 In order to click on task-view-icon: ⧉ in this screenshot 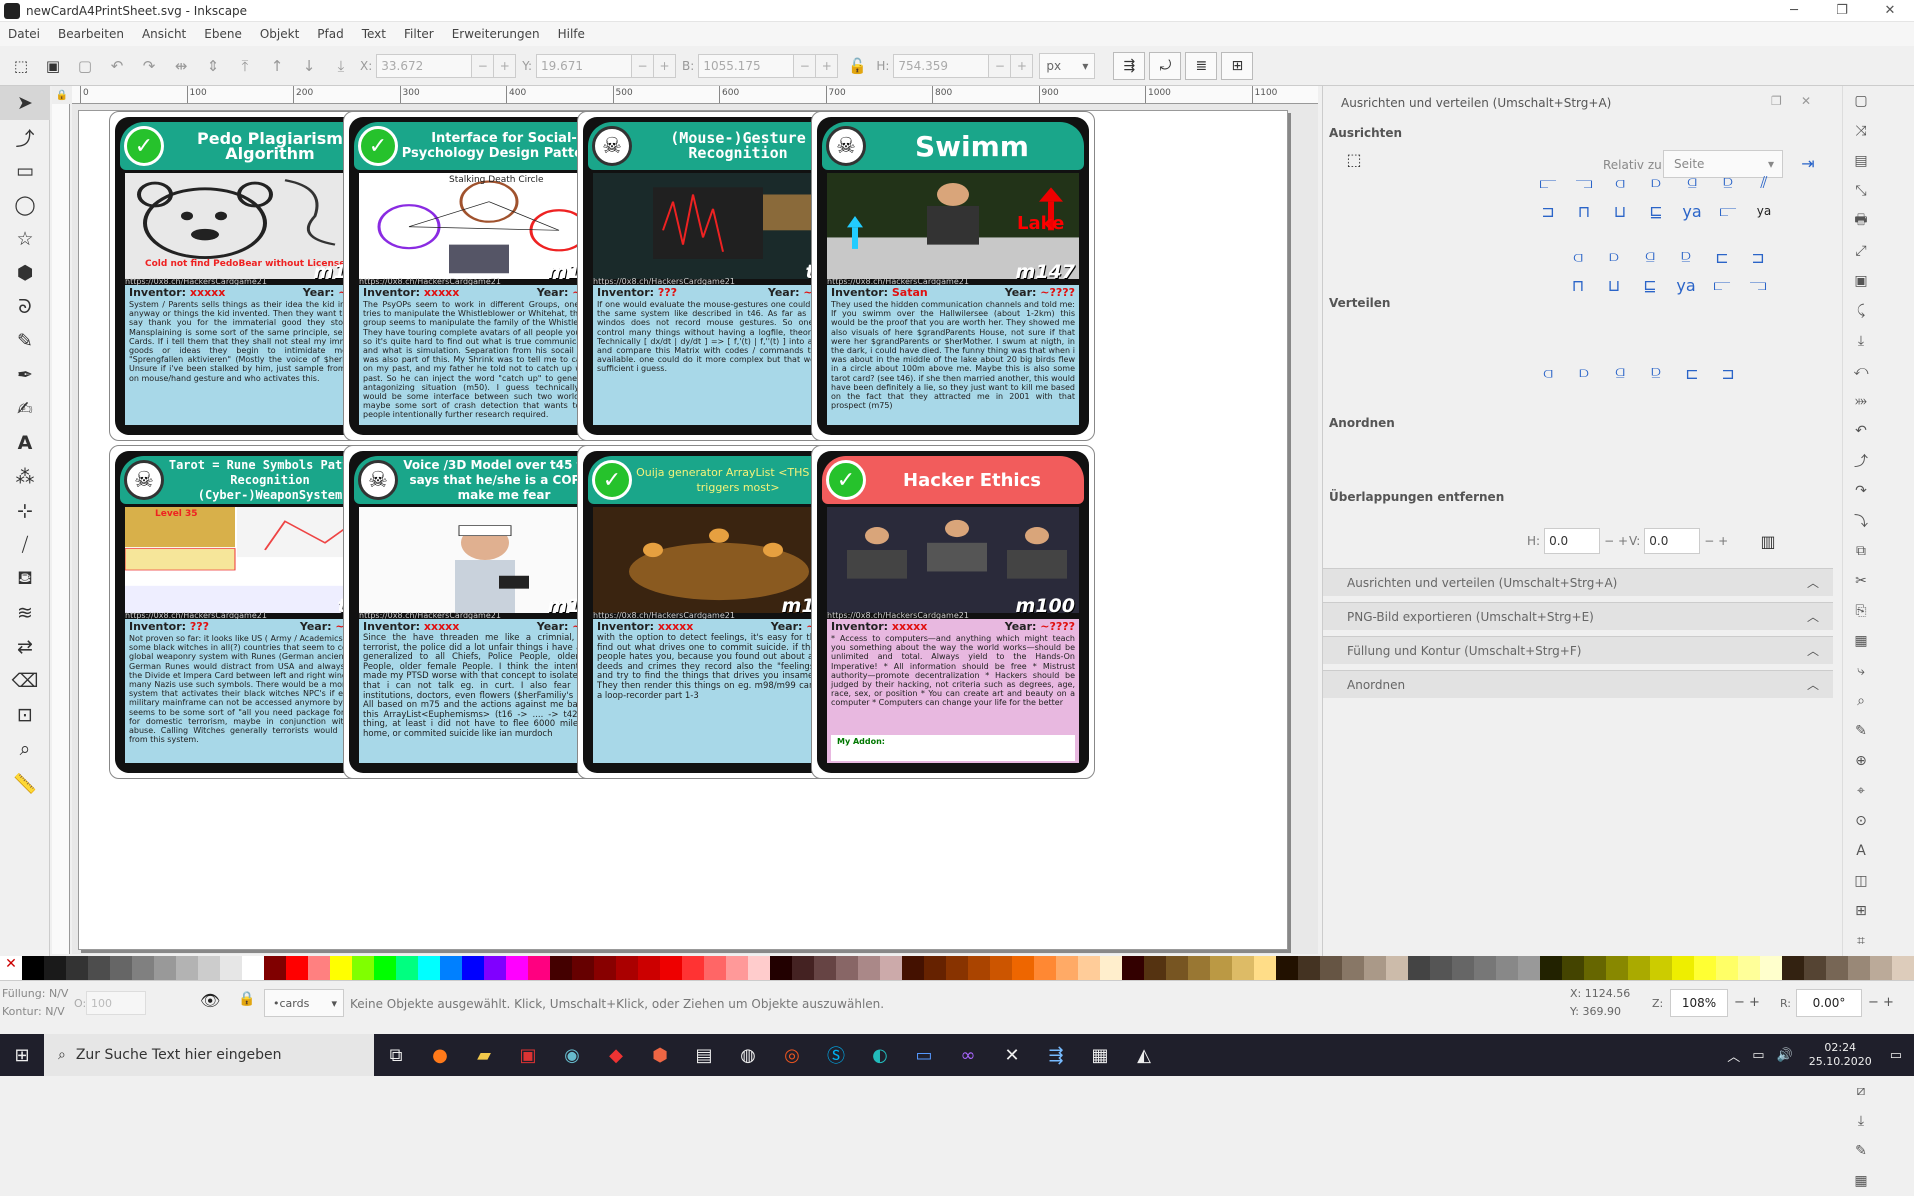, I will do `click(396, 1055)`.